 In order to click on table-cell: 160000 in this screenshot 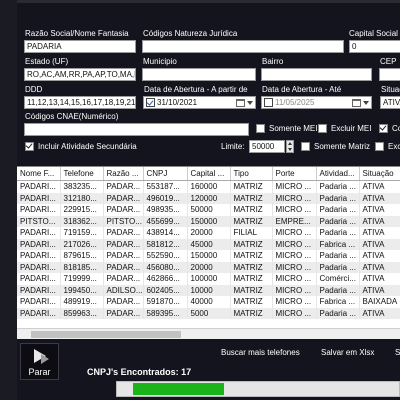, I will do `click(209, 186)`.